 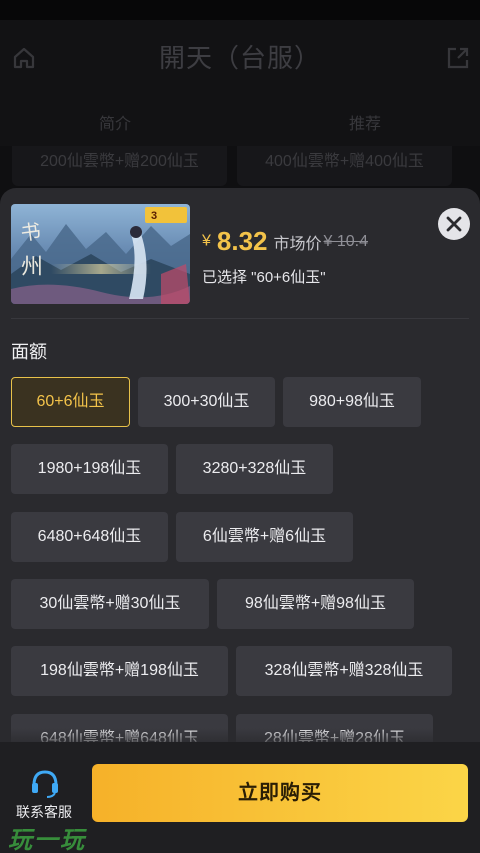 What do you see at coordinates (264, 277) in the screenshot?
I see `selected-option-text: 已选择 "60+6仙玉"` at bounding box center [264, 277].